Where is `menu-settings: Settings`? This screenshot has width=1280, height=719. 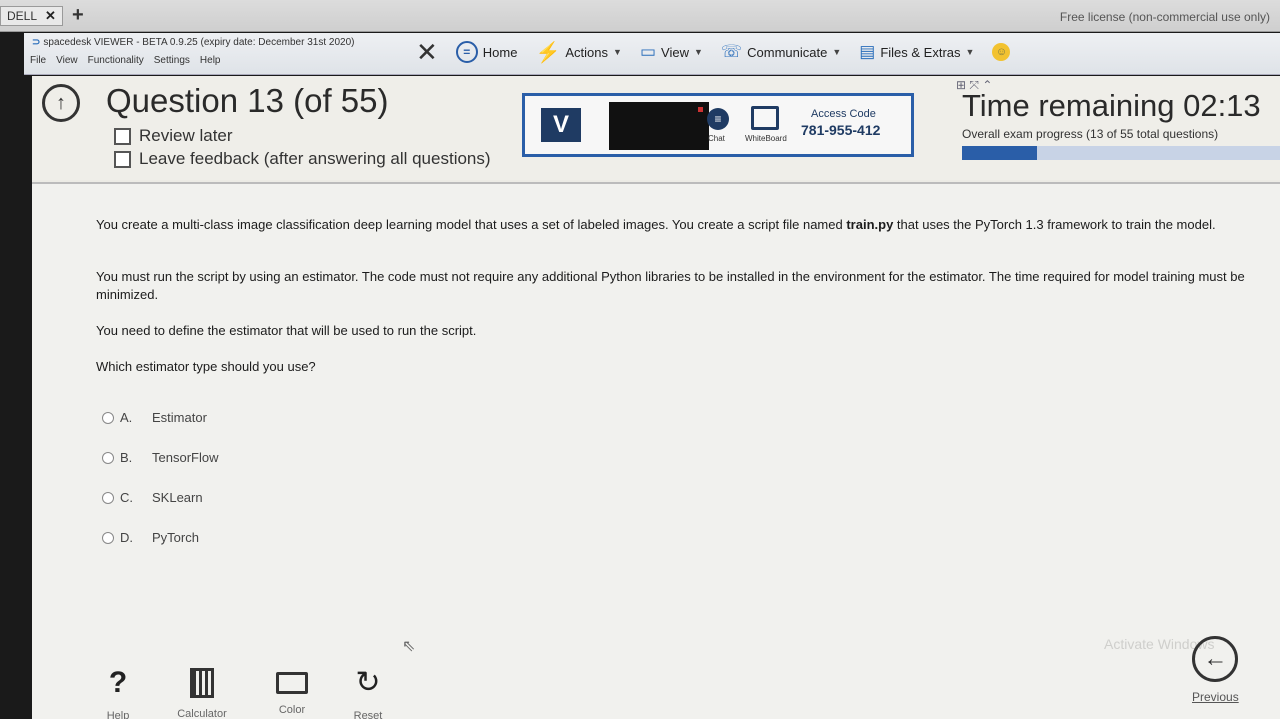
menu-settings: Settings is located at coordinates (172, 60).